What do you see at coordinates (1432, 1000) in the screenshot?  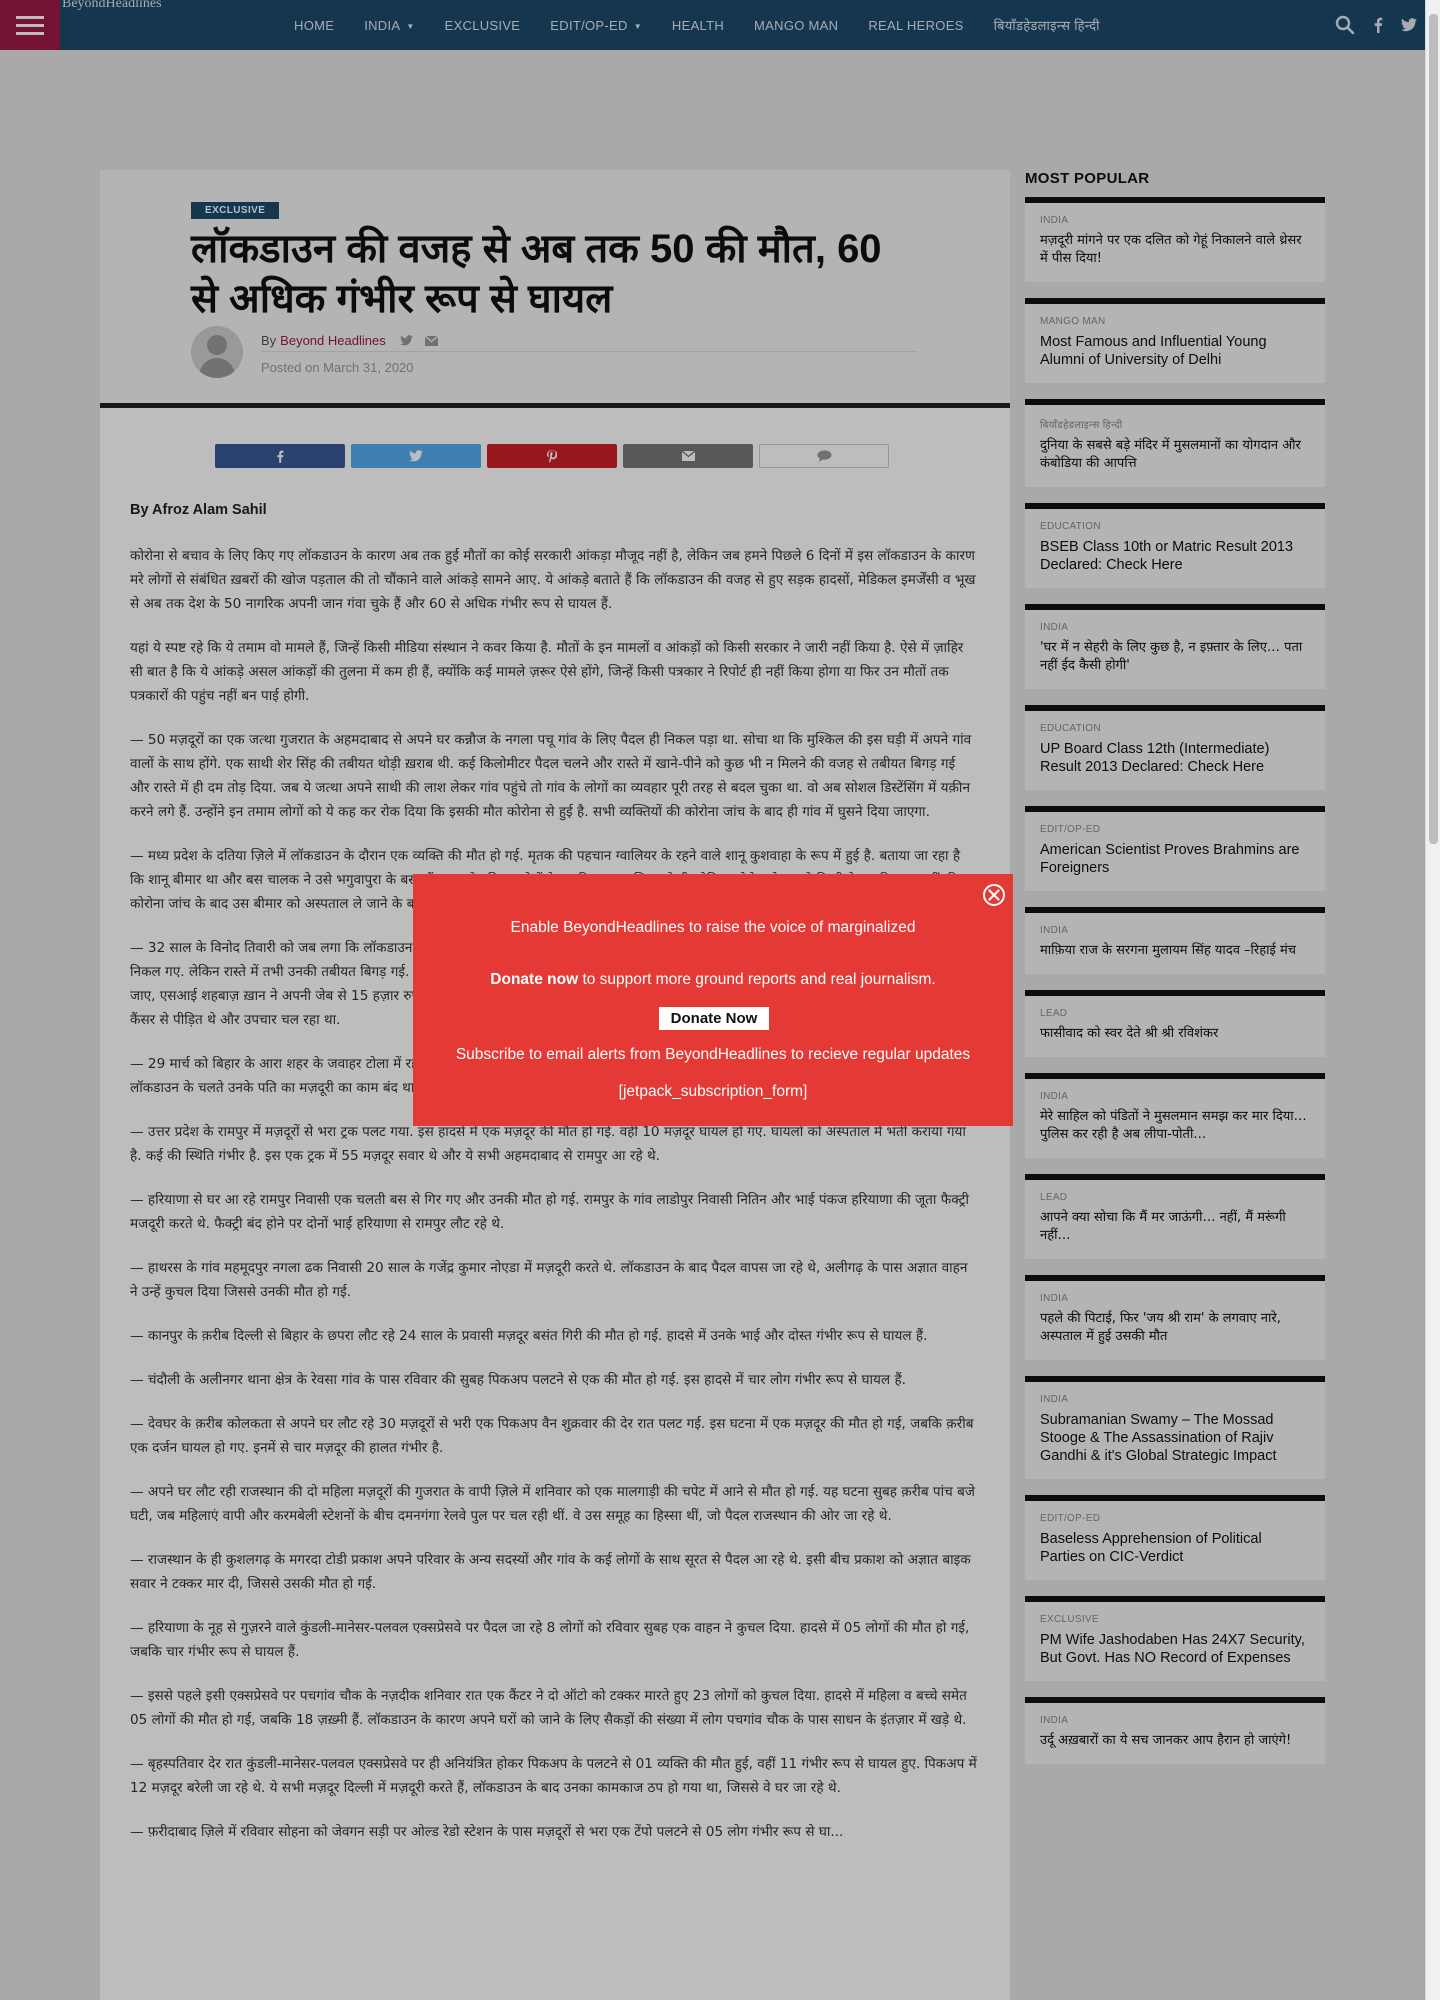 I see `page-scrollbar` at bounding box center [1432, 1000].